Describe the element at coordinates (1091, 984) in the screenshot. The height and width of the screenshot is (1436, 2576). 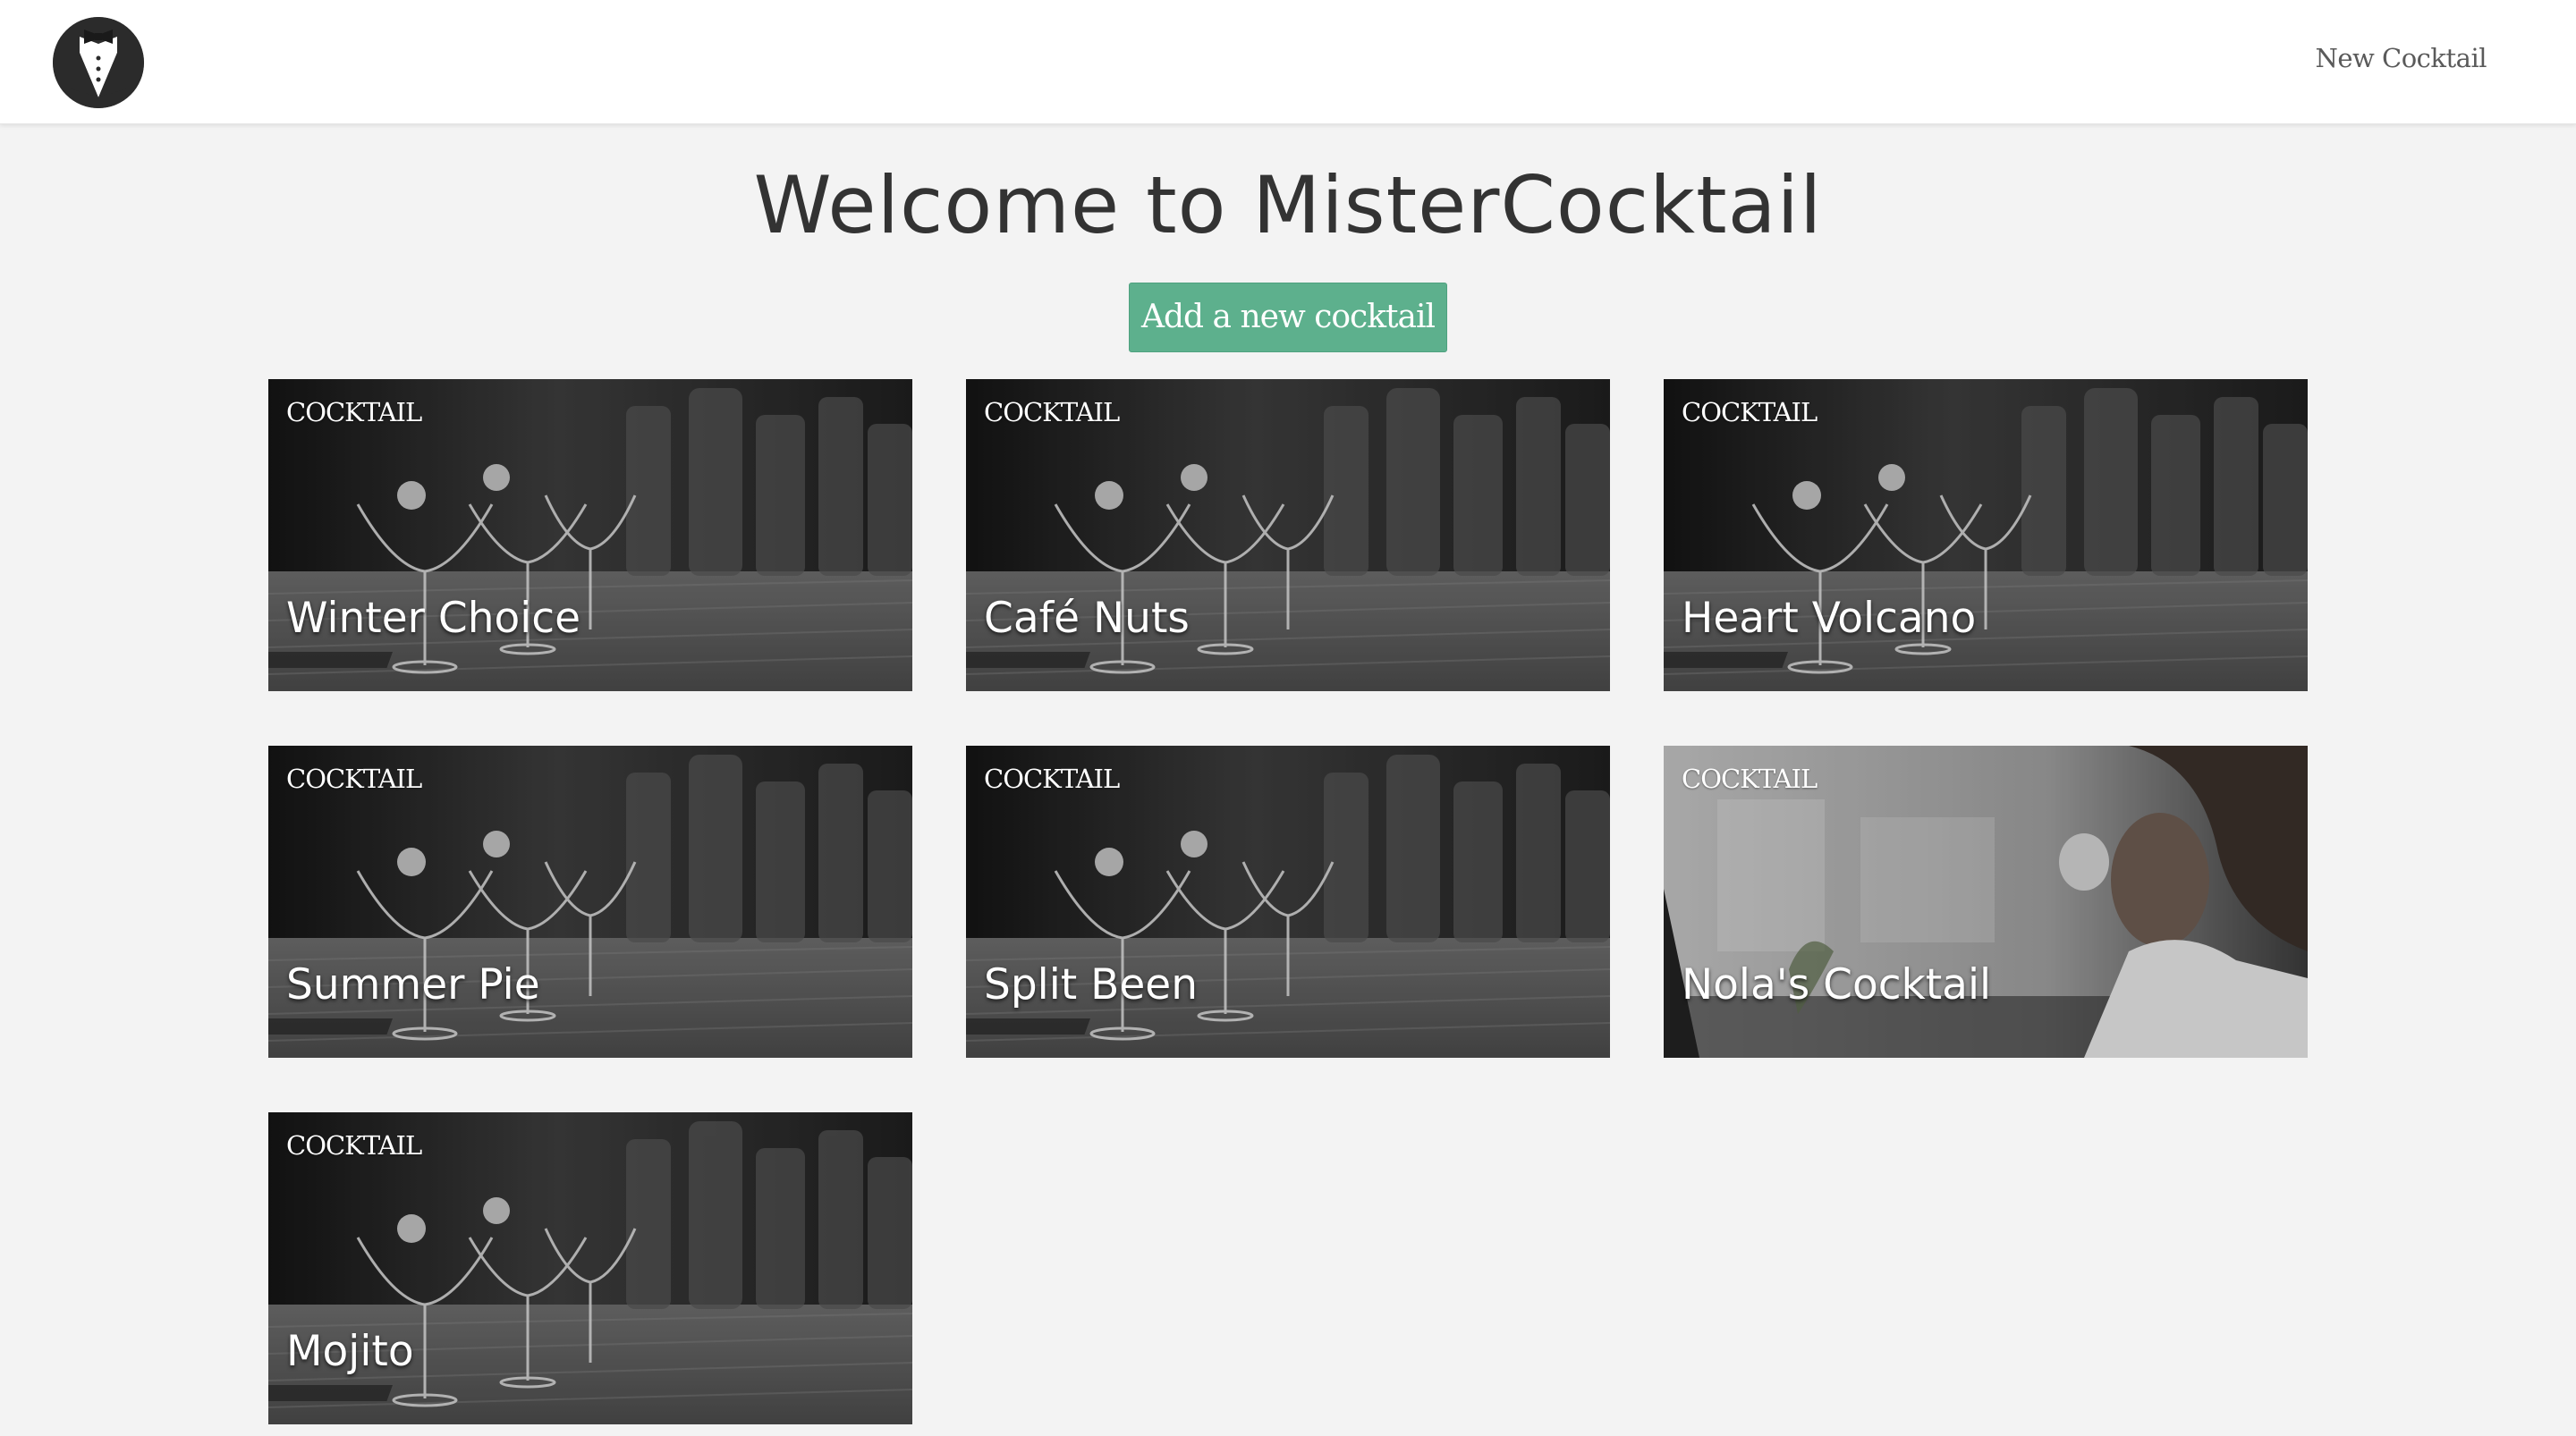
I see `card-title: Split Been` at that location.